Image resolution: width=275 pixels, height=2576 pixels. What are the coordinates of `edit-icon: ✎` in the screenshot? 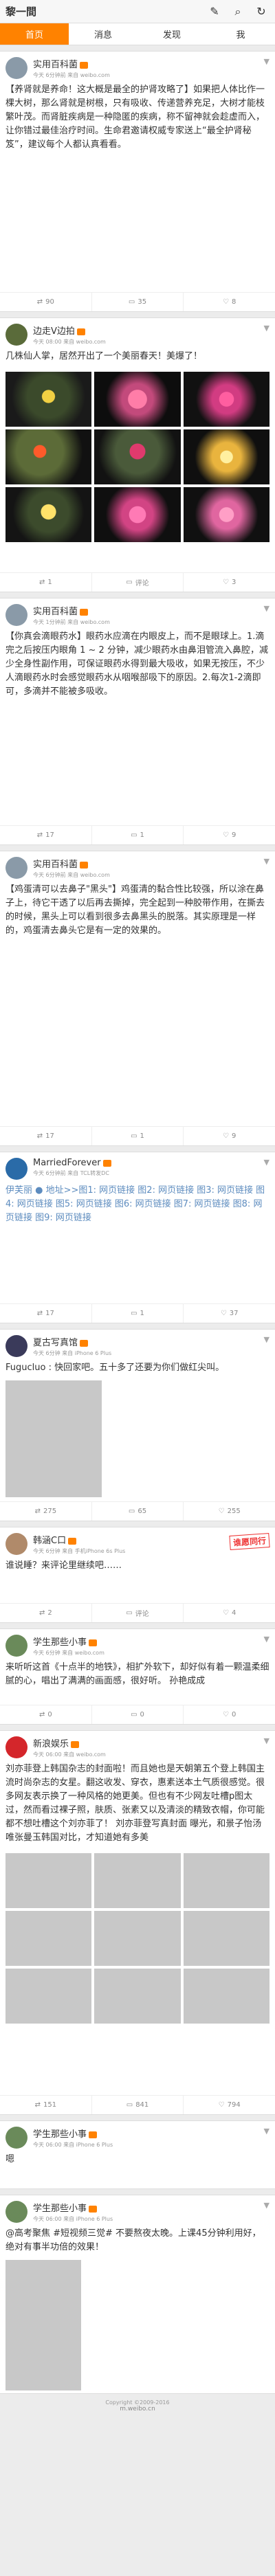 It's located at (214, 11).